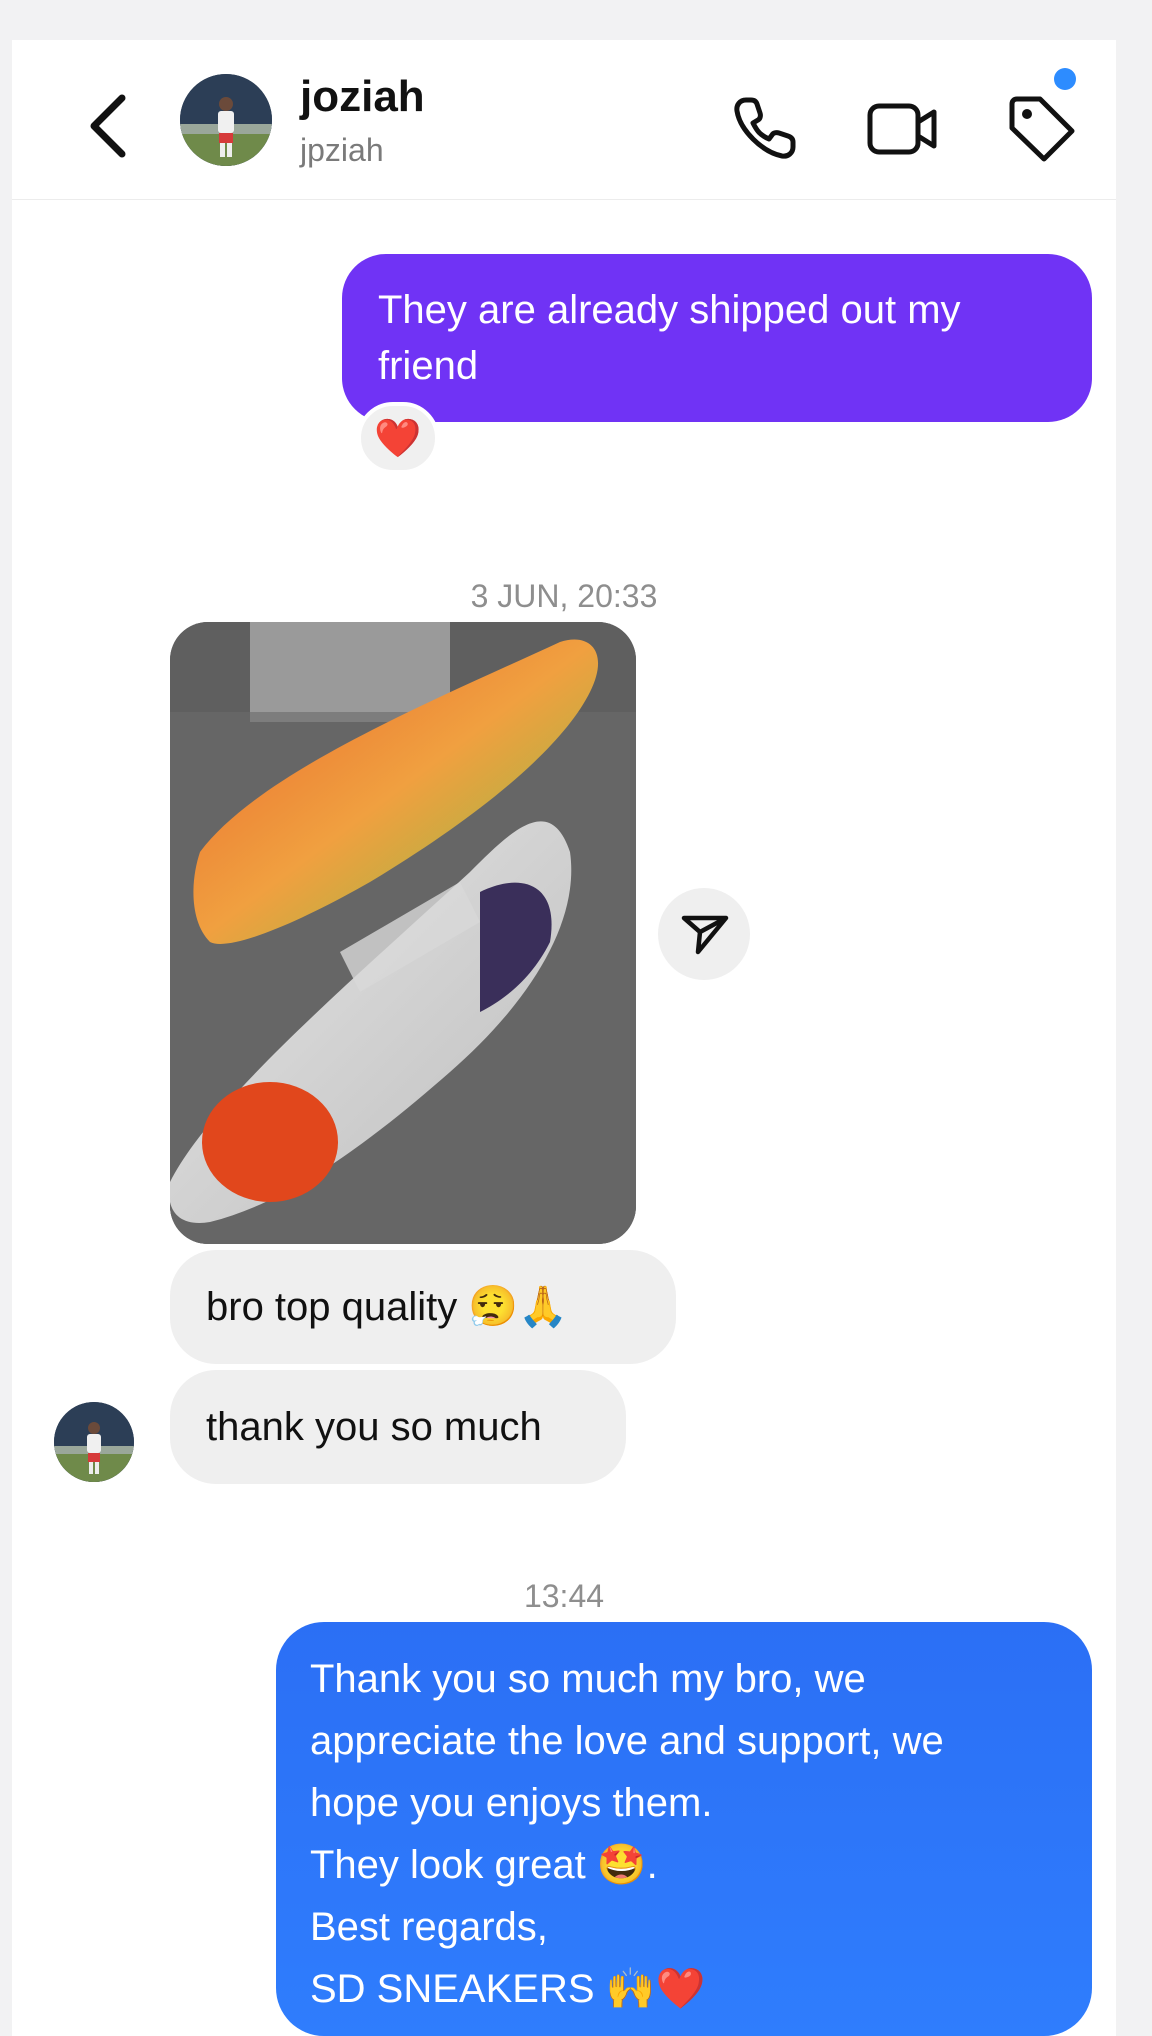 The image size is (1152, 2036). Describe the element at coordinates (398, 1427) in the screenshot. I see `incoming-message: thank you so much` at that location.